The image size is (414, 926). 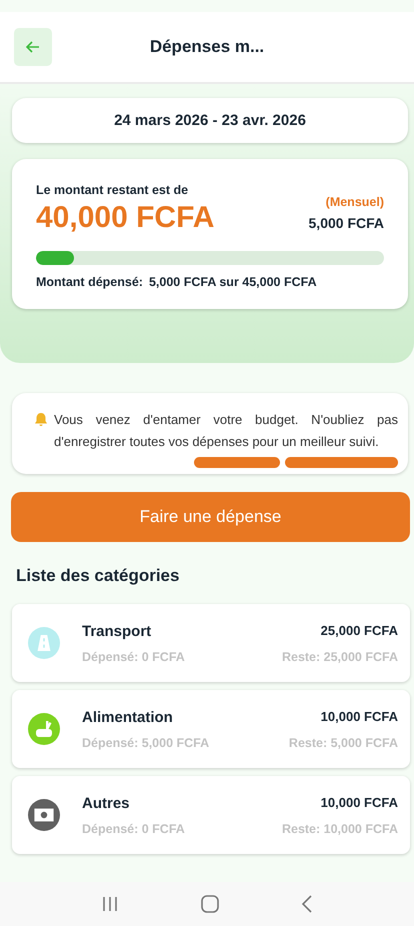 I want to click on home-icon, so click(x=210, y=904).